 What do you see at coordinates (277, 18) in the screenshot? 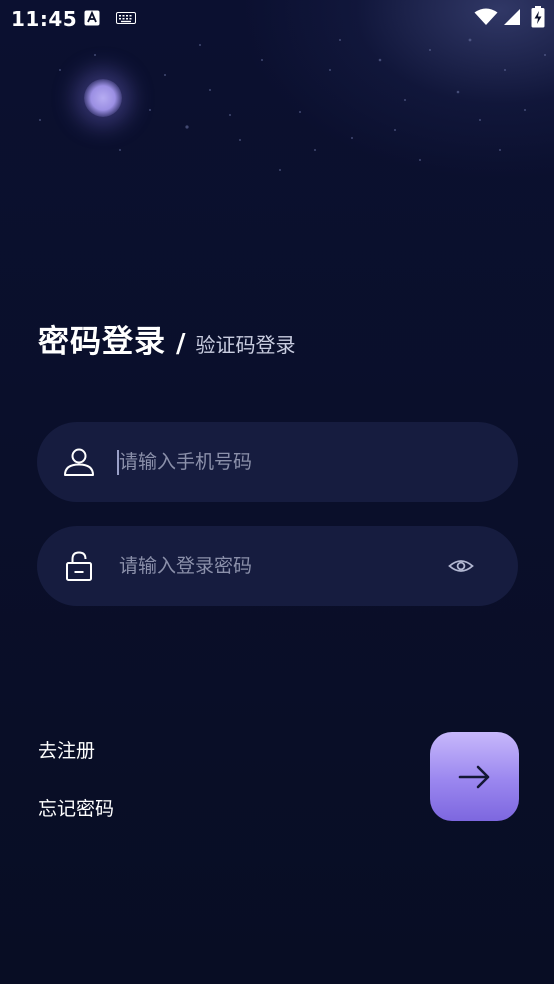
I see `status-bar: 11:45` at bounding box center [277, 18].